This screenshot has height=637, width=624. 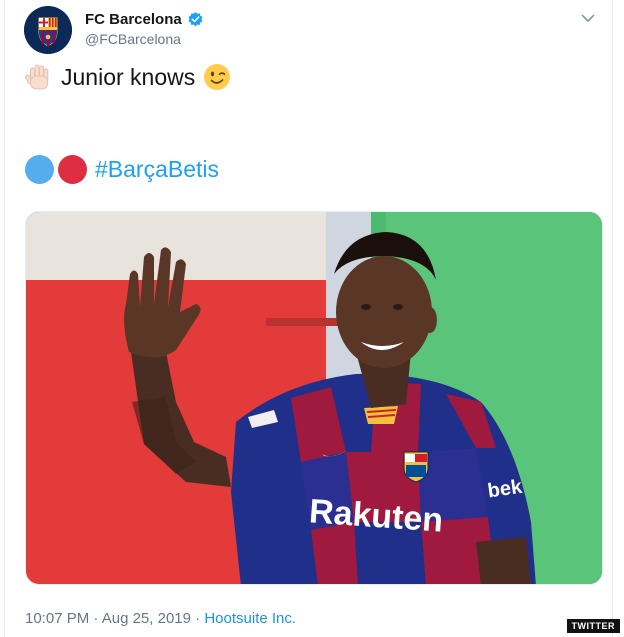 I want to click on tweet-text: Junior knows, so click(x=128, y=76).